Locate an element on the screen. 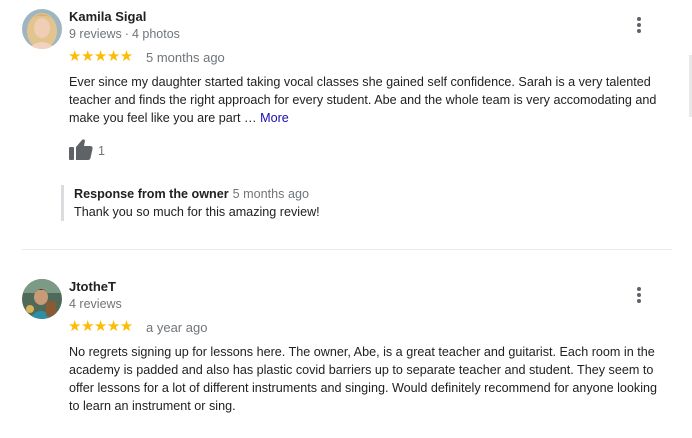 This screenshot has height=438, width=692. reviewer-meta: 4 reviews is located at coordinates (95, 304).